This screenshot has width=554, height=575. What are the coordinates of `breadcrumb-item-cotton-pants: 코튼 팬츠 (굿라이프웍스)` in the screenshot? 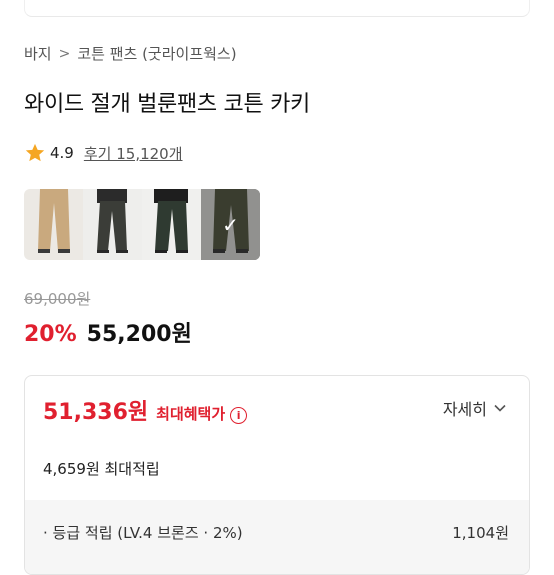 It's located at (156, 53).